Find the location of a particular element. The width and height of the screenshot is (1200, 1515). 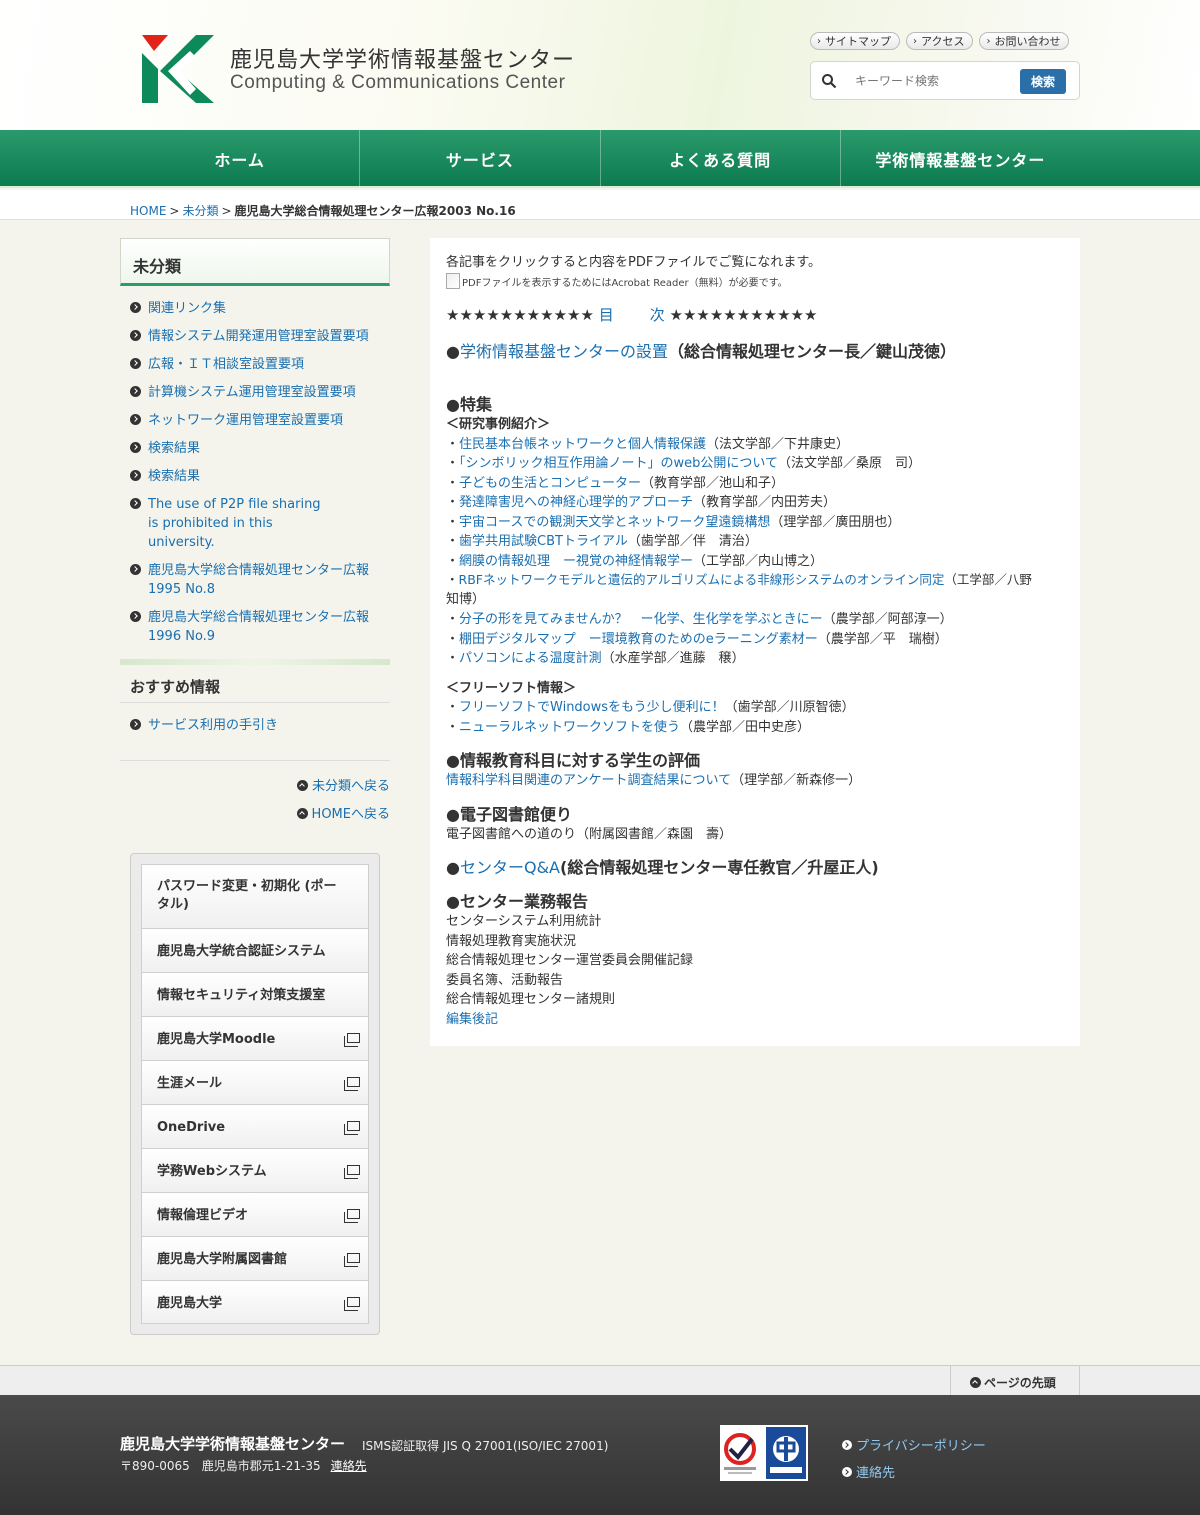

report-item: 総合情報処理センター運営委員会開催記録 is located at coordinates (570, 960).